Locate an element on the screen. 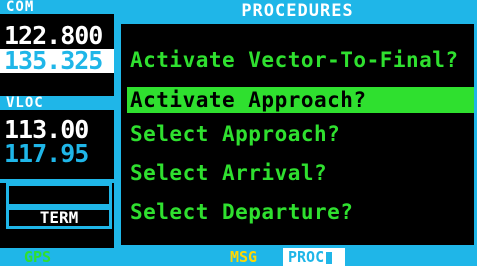  com-active-frequency: 122.800 is located at coordinates (57, 35).